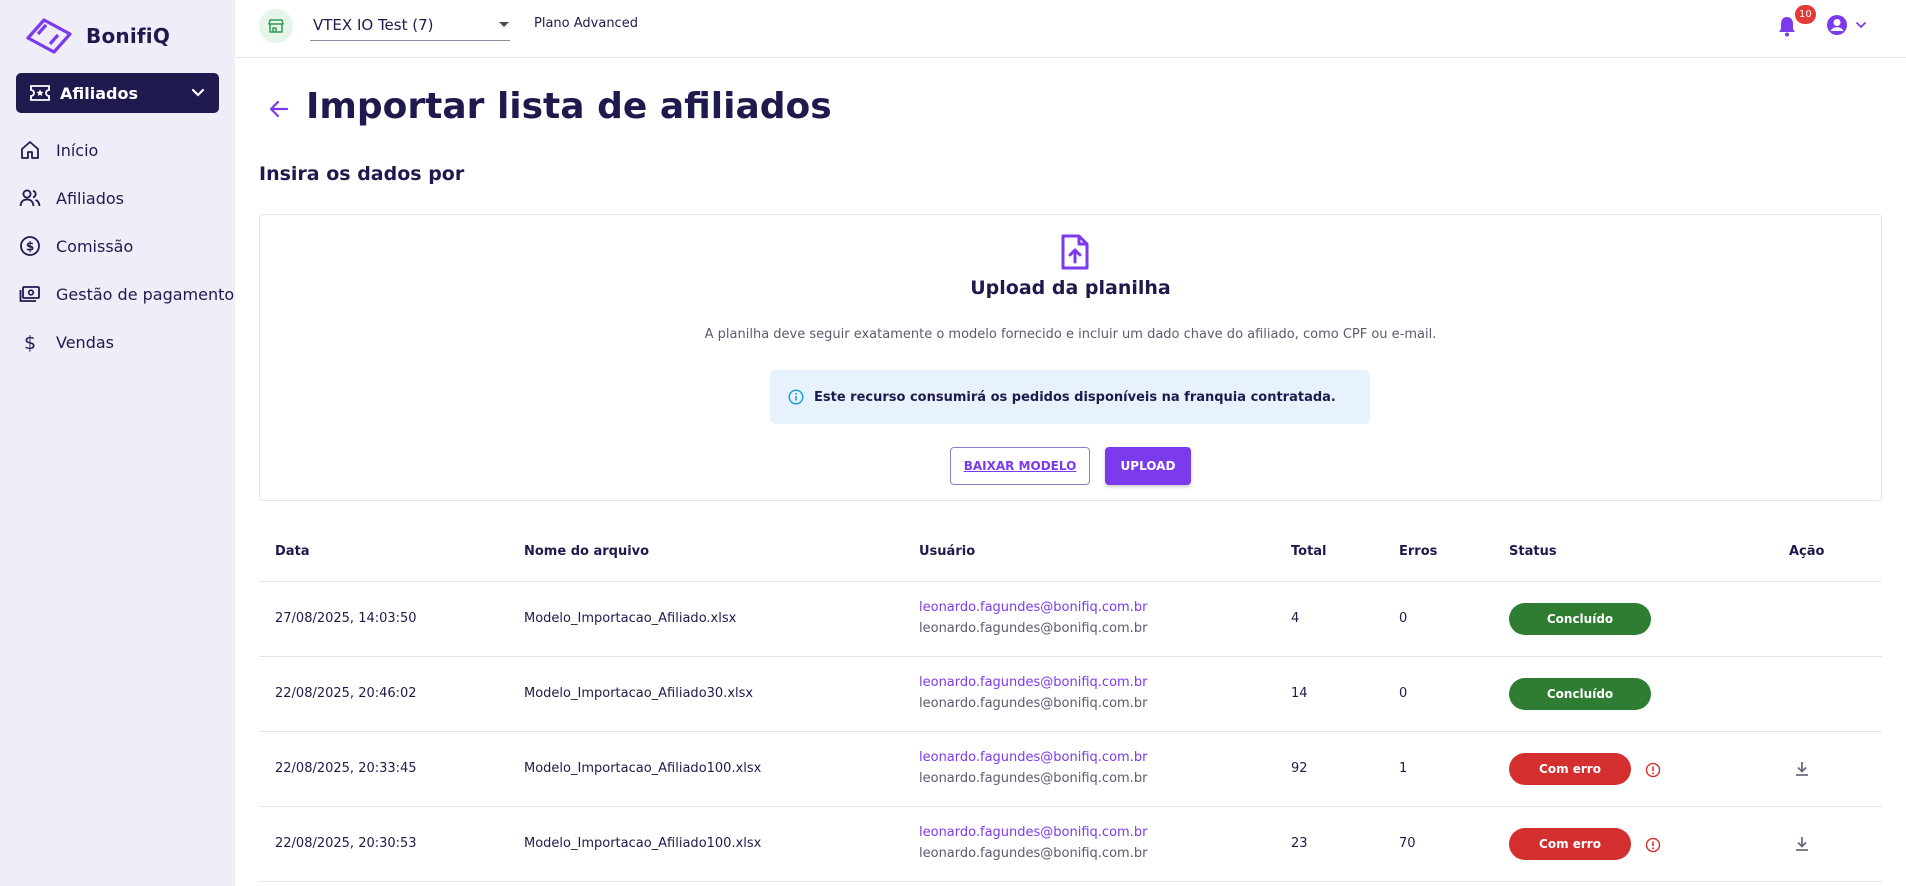 This screenshot has width=1906, height=886. What do you see at coordinates (504, 24) in the screenshot?
I see `caret-down-icon` at bounding box center [504, 24].